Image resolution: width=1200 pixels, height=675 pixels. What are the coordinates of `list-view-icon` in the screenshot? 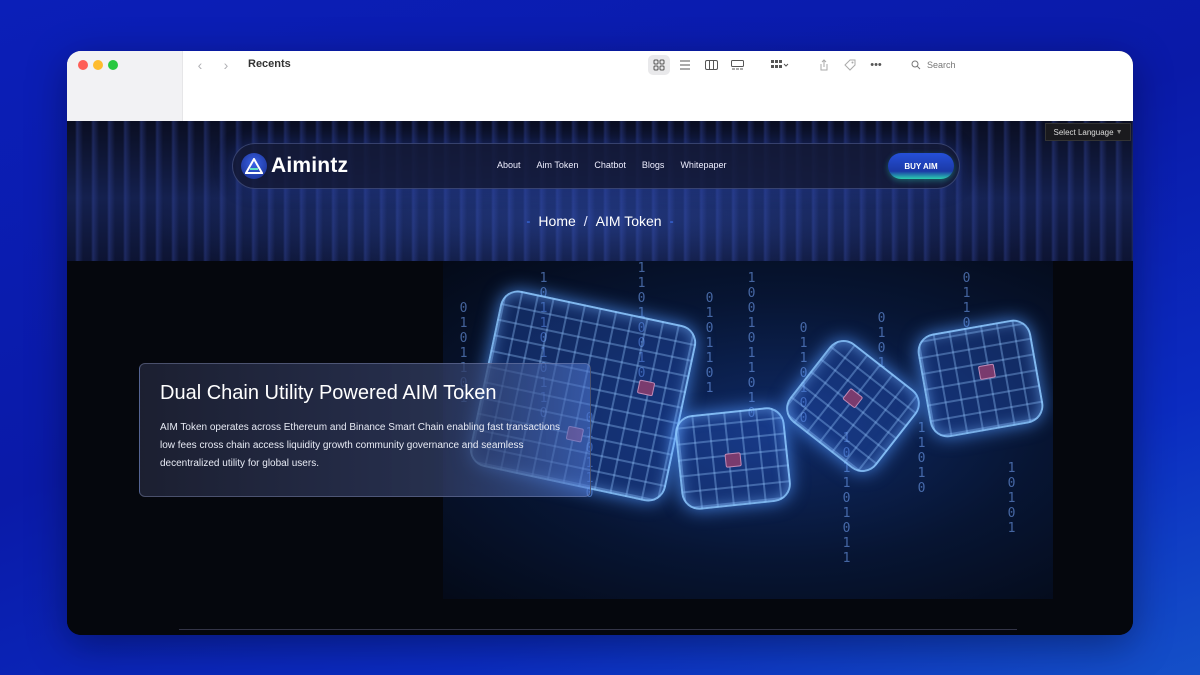 It's located at (685, 65).